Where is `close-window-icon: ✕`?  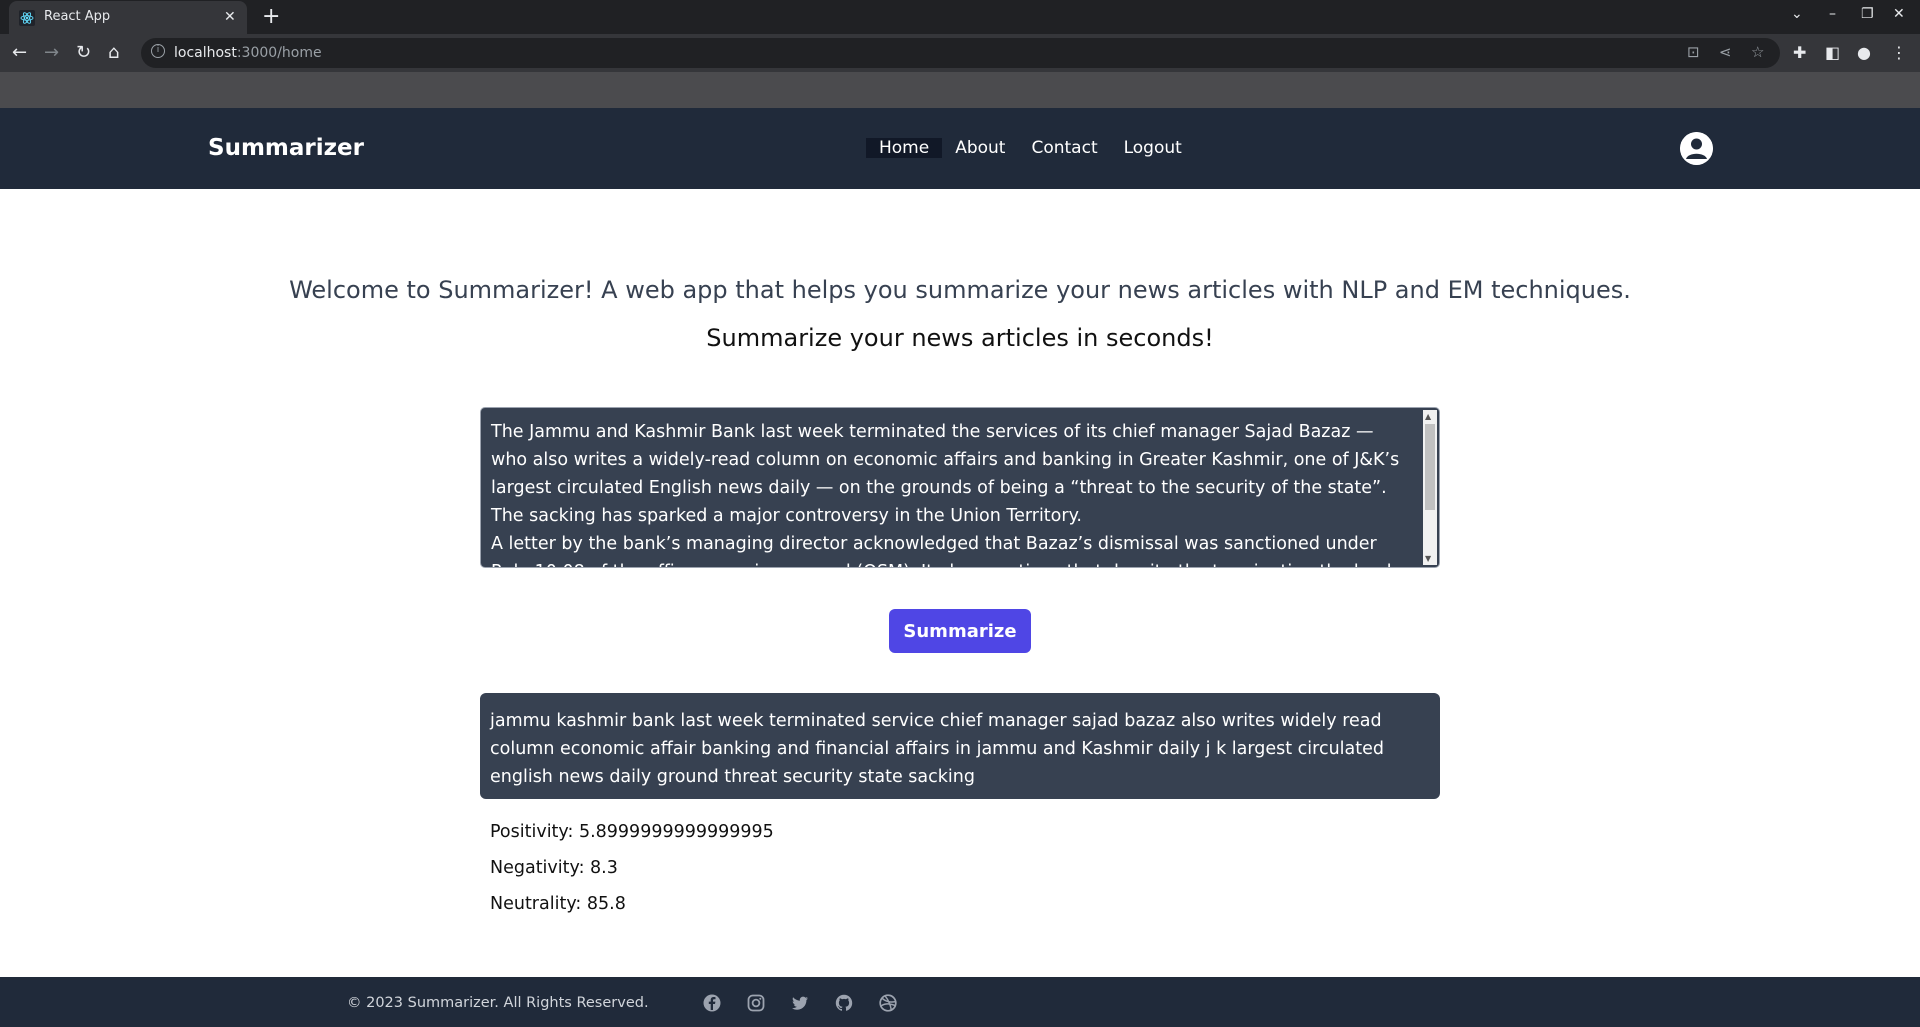 close-window-icon: ✕ is located at coordinates (1899, 14).